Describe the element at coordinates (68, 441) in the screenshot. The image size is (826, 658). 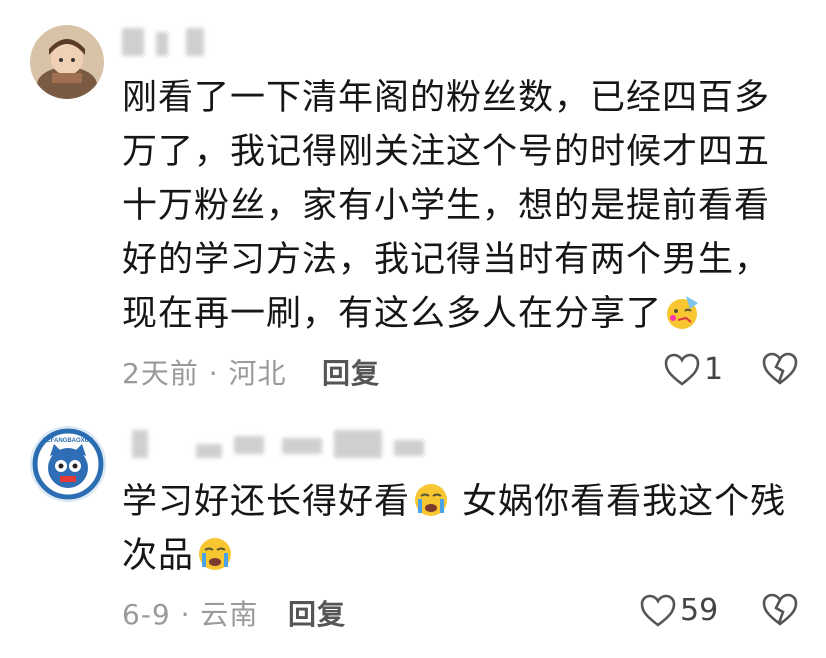
I see `avatar-logo-text: LEFANGBAOXUE` at that location.